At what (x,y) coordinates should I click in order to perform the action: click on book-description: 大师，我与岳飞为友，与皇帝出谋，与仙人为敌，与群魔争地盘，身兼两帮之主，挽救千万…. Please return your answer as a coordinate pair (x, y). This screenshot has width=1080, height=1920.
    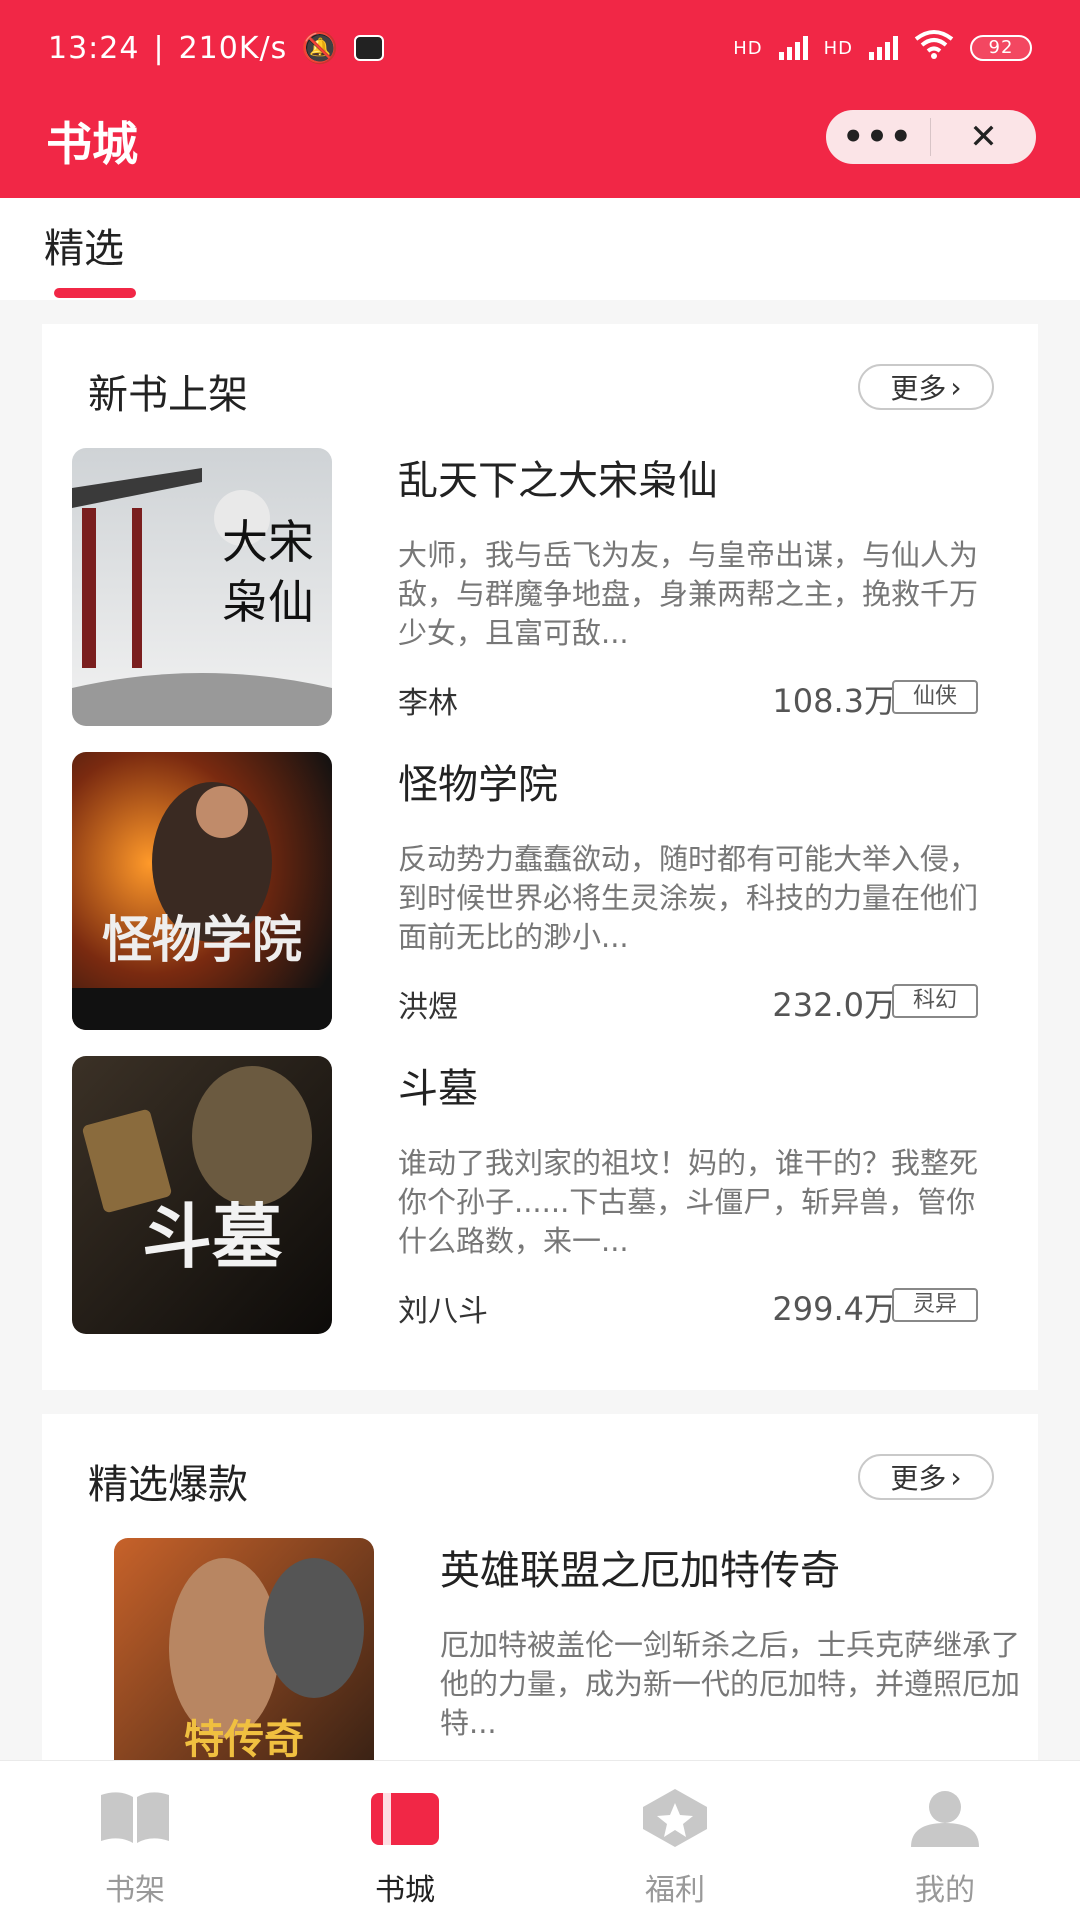
    Looking at the image, I should click on (688, 594).